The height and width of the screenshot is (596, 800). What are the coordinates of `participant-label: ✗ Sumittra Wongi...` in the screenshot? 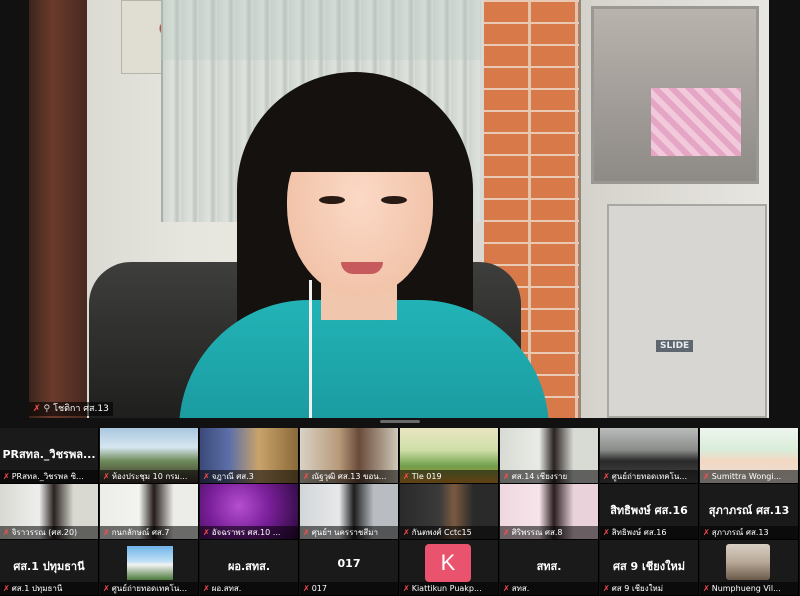 It's located at (749, 476).